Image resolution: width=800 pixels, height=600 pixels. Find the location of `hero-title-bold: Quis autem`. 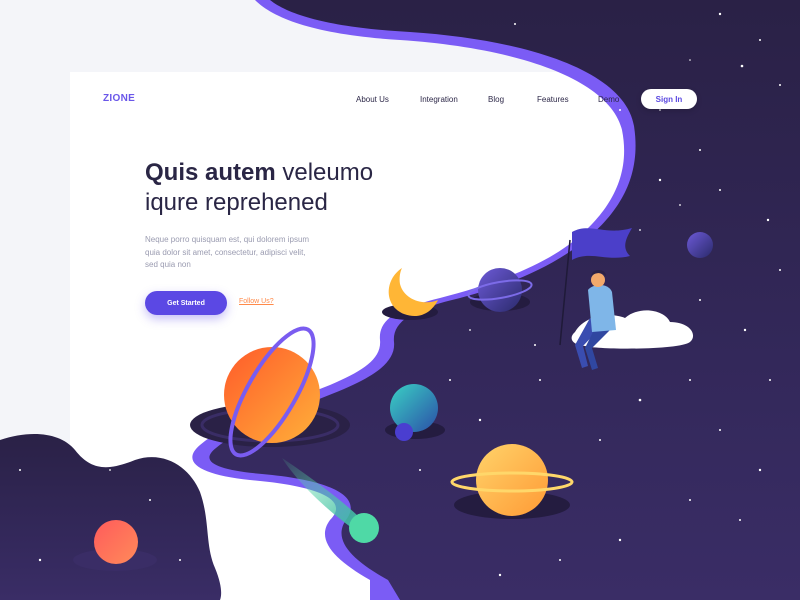

hero-title-bold: Quis autem is located at coordinates (210, 172).